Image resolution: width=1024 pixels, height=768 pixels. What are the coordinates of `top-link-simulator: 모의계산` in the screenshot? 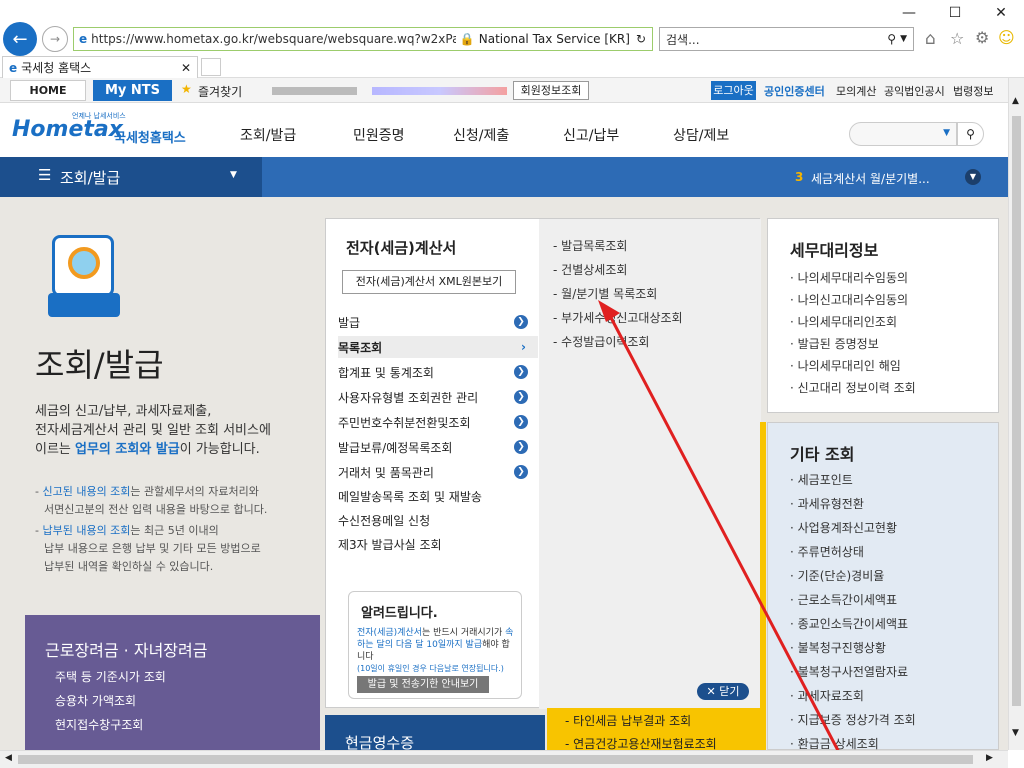 It's located at (856, 91).